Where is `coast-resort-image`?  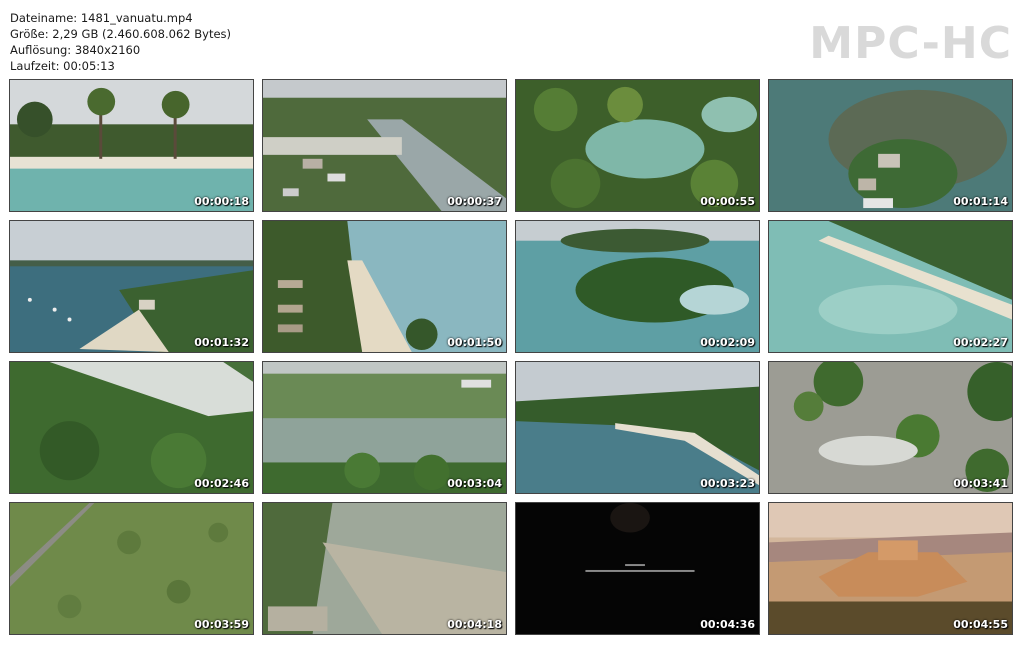
coast-resort-image is located at coordinates (384, 286).